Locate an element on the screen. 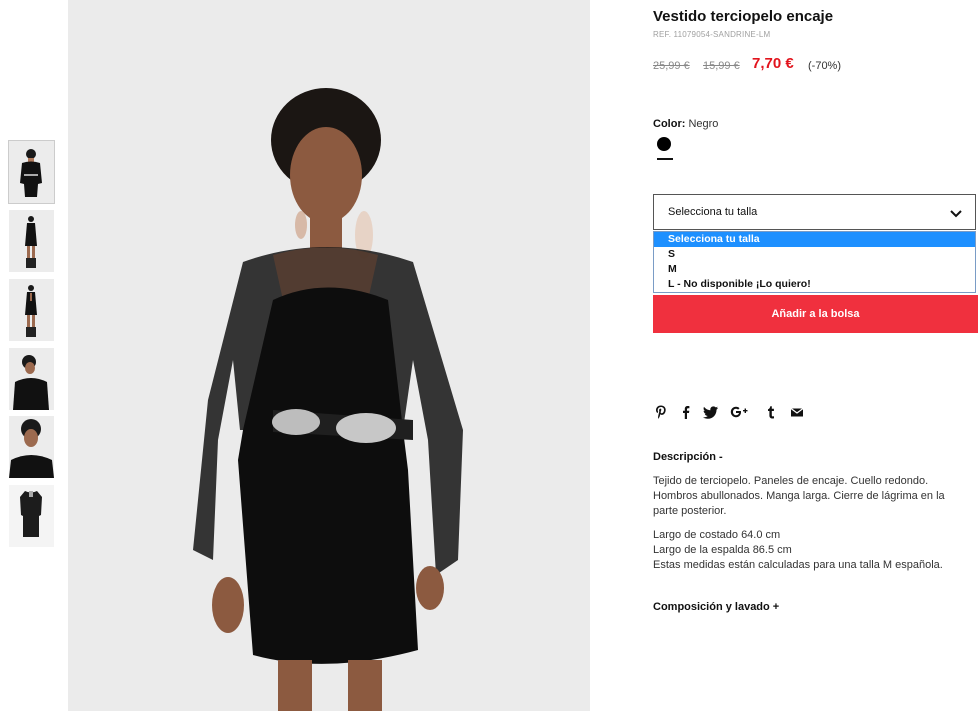 This screenshot has height=711, width=979. size-option-label: S is located at coordinates (672, 254).